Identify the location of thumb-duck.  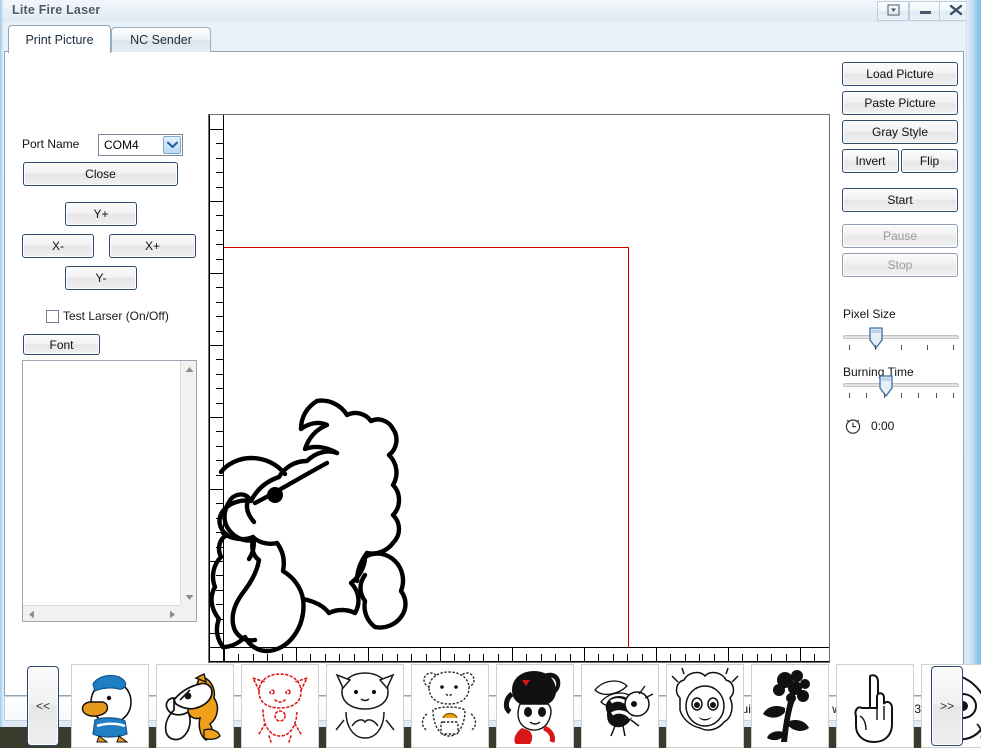
(110, 706).